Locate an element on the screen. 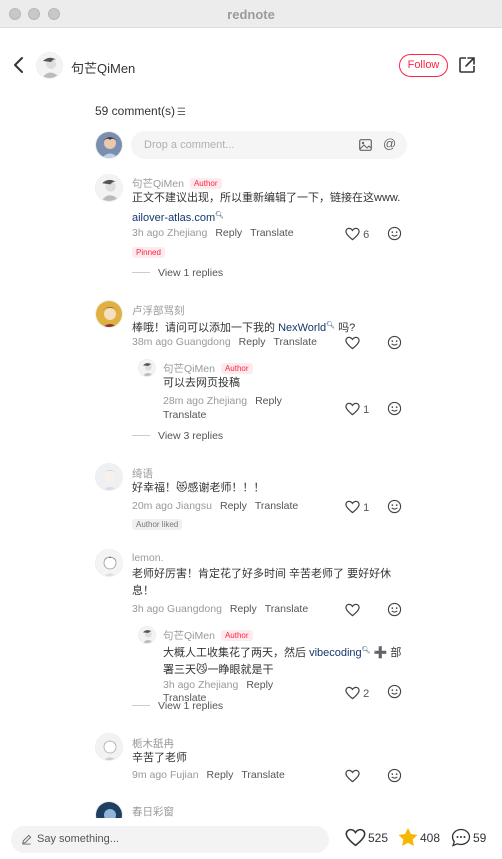  share-icon is located at coordinates (467, 65).